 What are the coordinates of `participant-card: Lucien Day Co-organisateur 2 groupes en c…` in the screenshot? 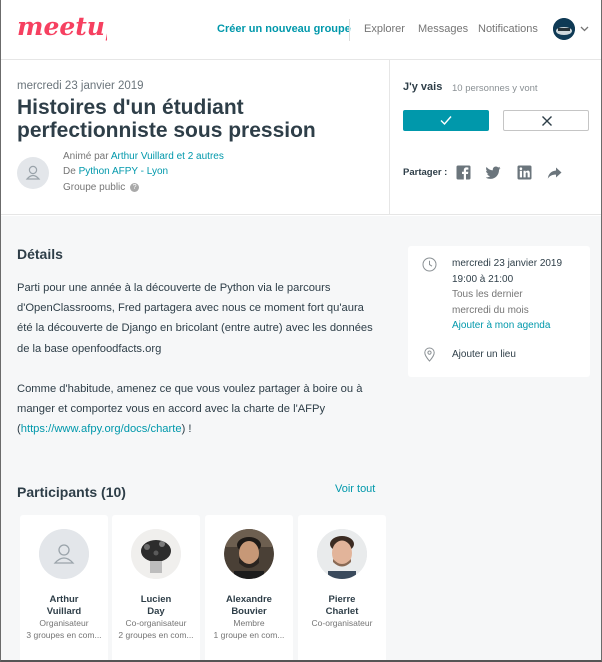 It's located at (156, 587).